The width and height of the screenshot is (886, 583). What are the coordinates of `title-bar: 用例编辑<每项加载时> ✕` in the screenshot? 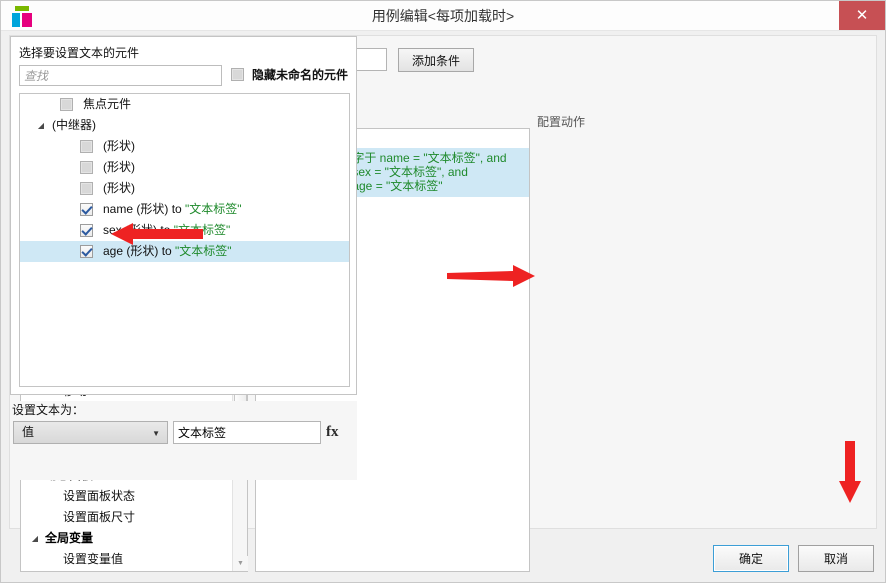 It's located at (443, 16).